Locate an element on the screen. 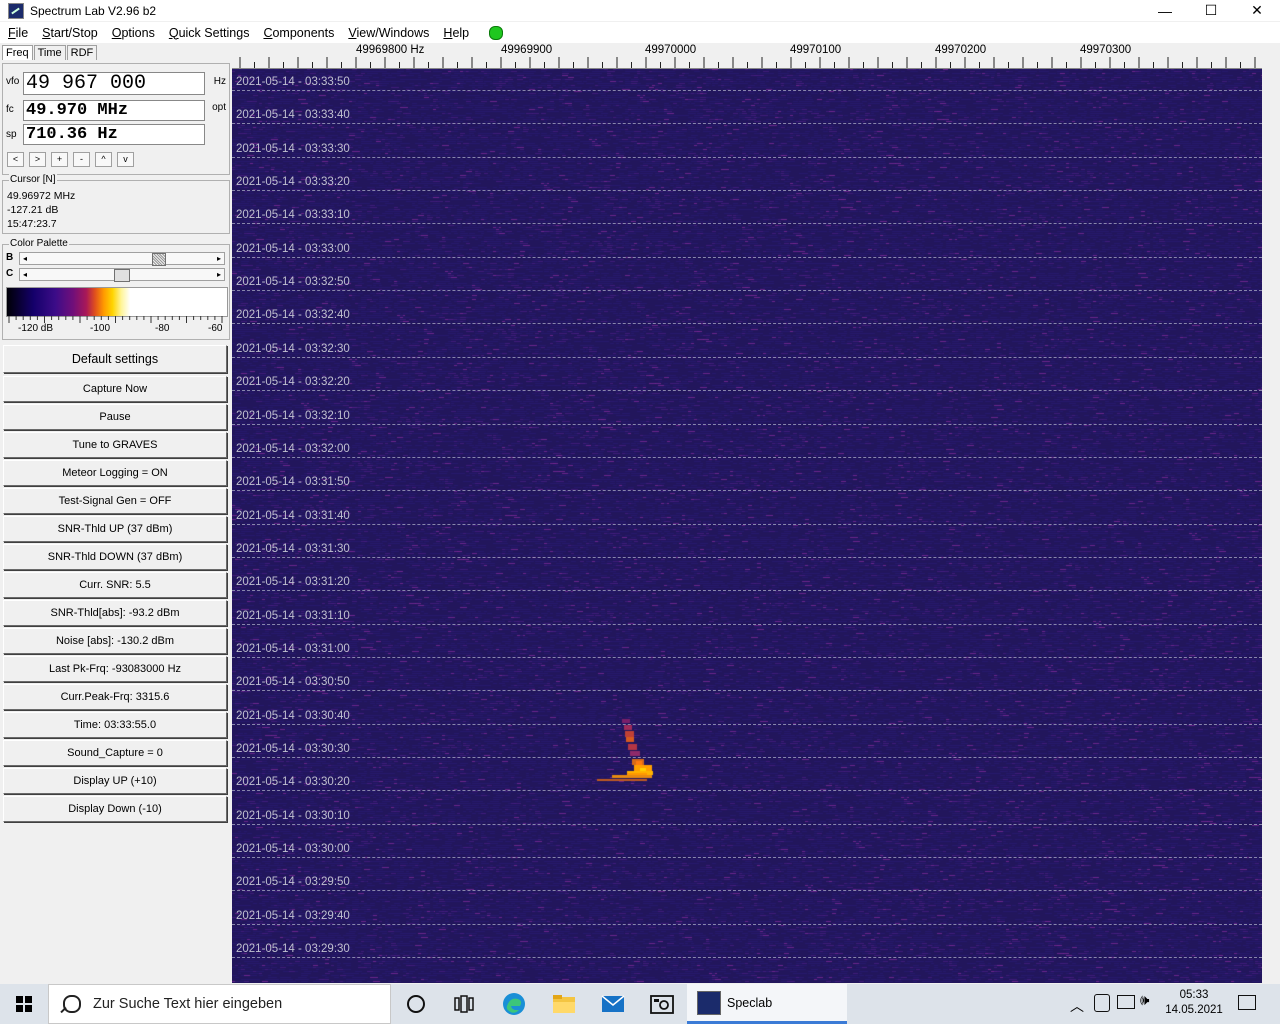  time-button: Time: 03:33:55.0 is located at coordinates (115, 725).